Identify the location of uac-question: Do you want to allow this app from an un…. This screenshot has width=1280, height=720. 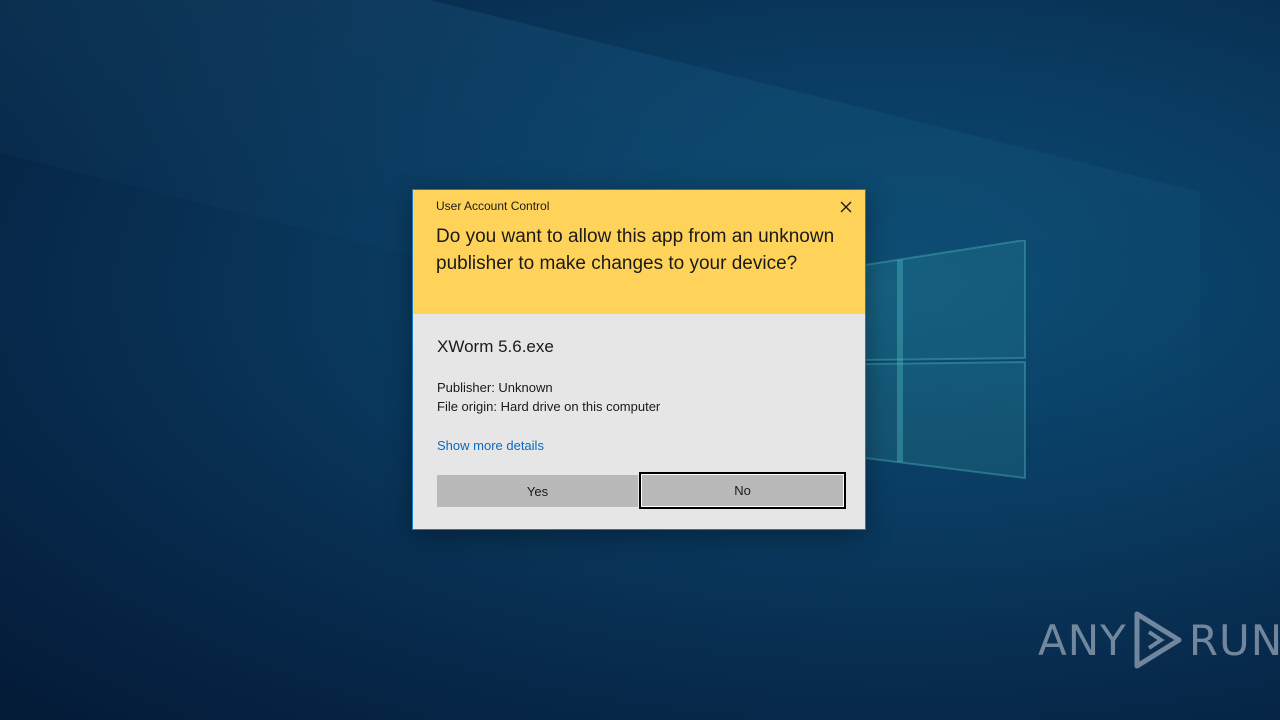
(635, 250).